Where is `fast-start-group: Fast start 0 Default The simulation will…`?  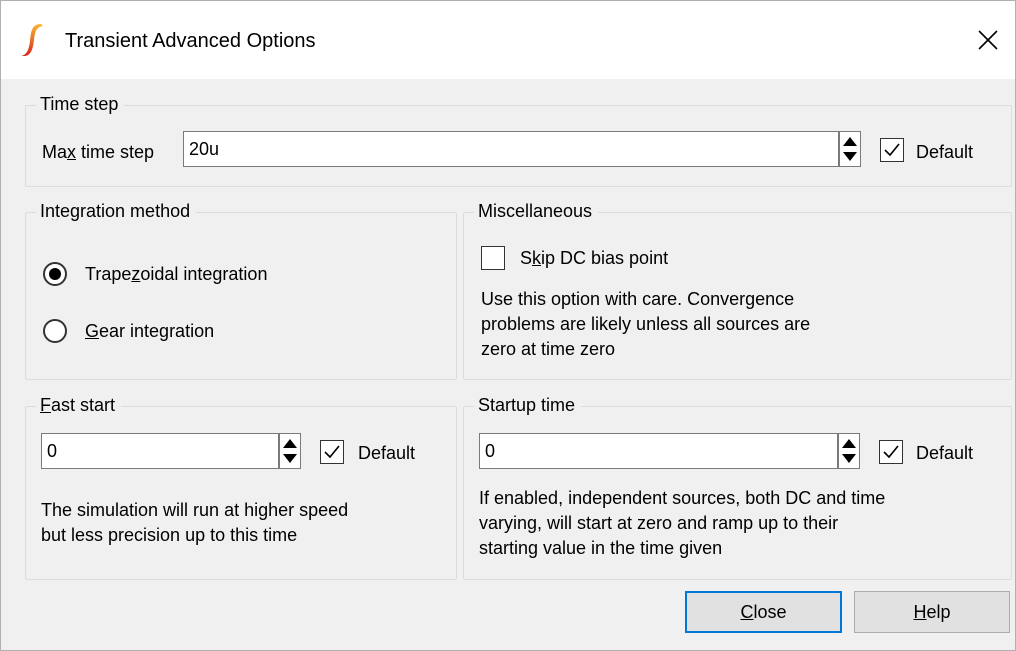
fast-start-group: Fast start 0 Default The simulation will… is located at coordinates (241, 487).